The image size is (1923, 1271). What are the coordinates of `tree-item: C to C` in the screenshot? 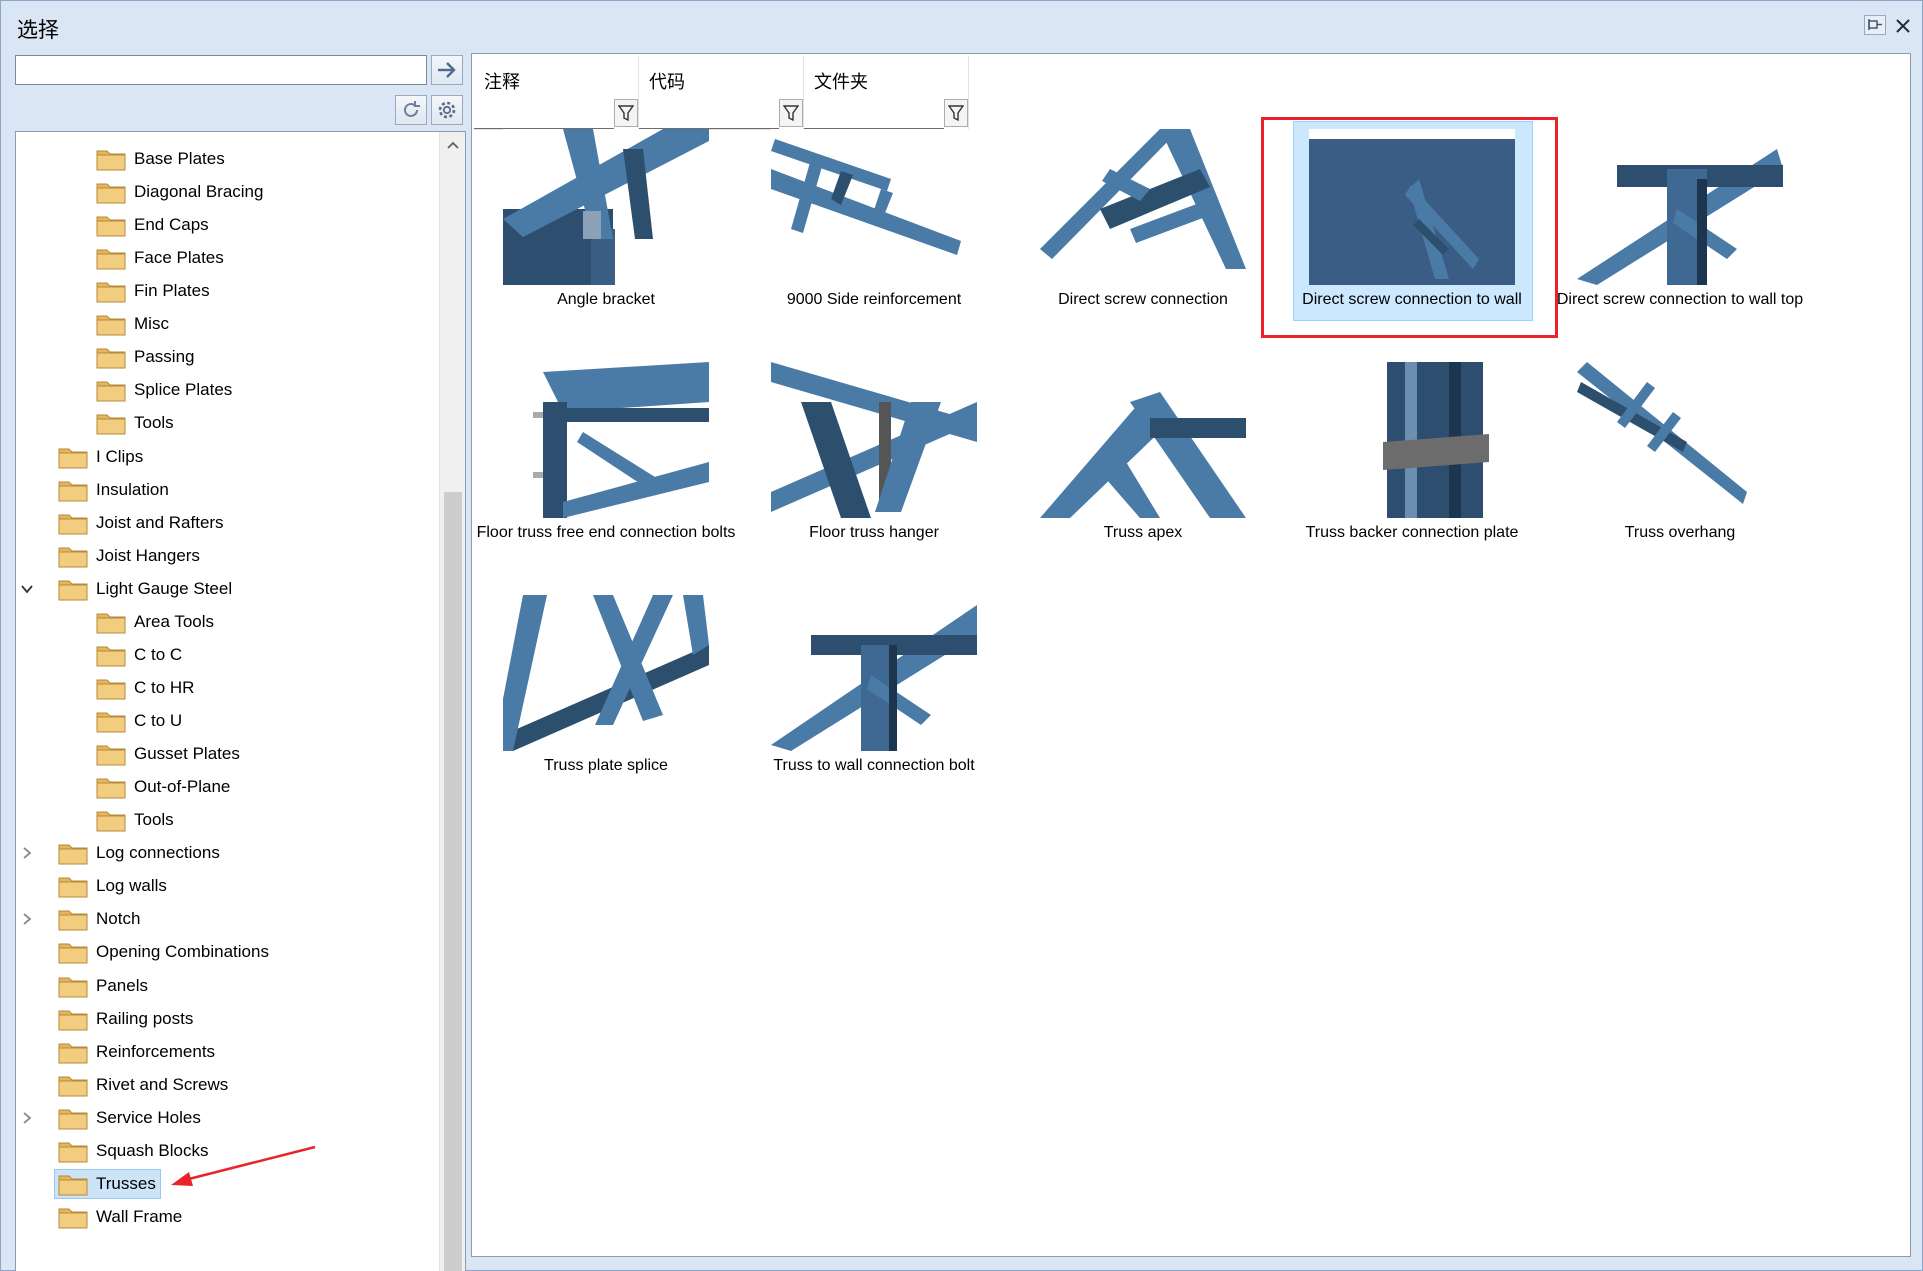 It's located at (139, 655).